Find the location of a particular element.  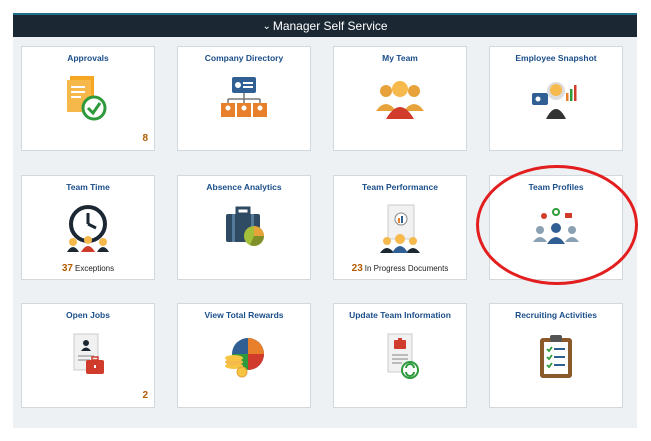

tile-title: Team Profiles is located at coordinates (556, 187).